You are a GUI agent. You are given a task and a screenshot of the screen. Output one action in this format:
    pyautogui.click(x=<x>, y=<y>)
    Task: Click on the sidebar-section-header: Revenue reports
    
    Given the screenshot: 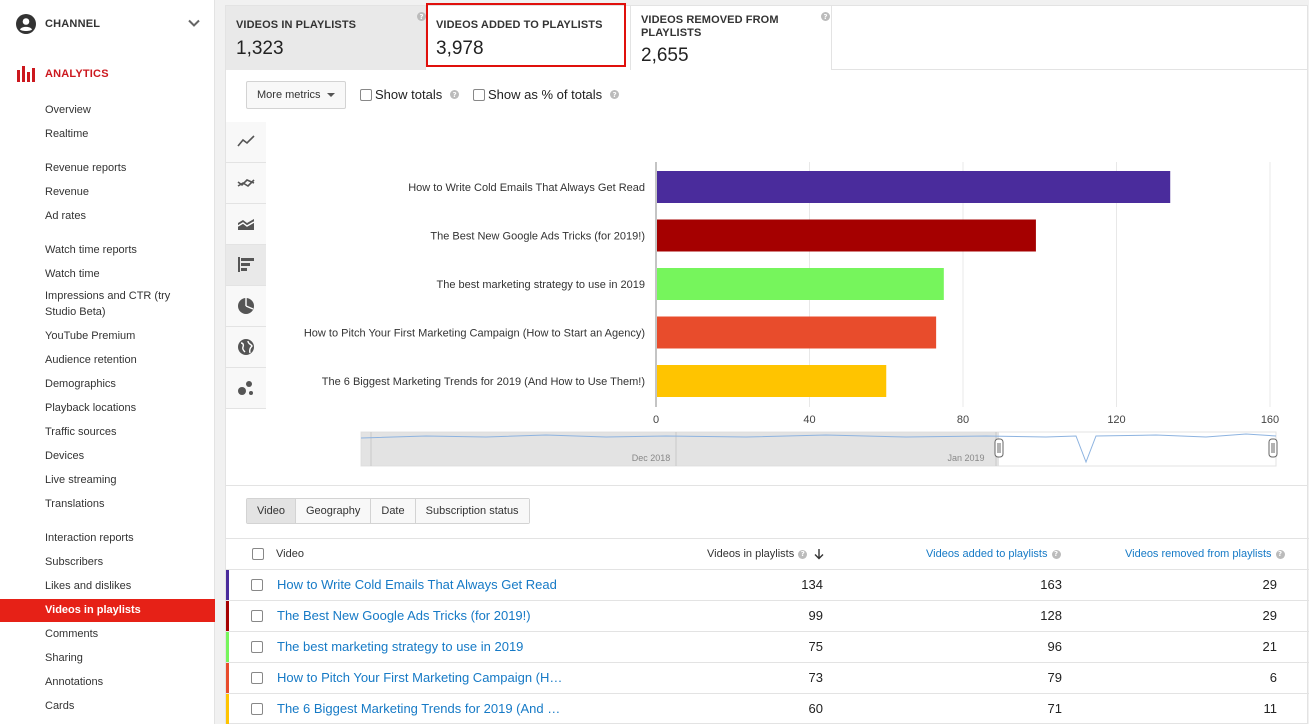 What is the action you would take?
    pyautogui.click(x=107, y=168)
    